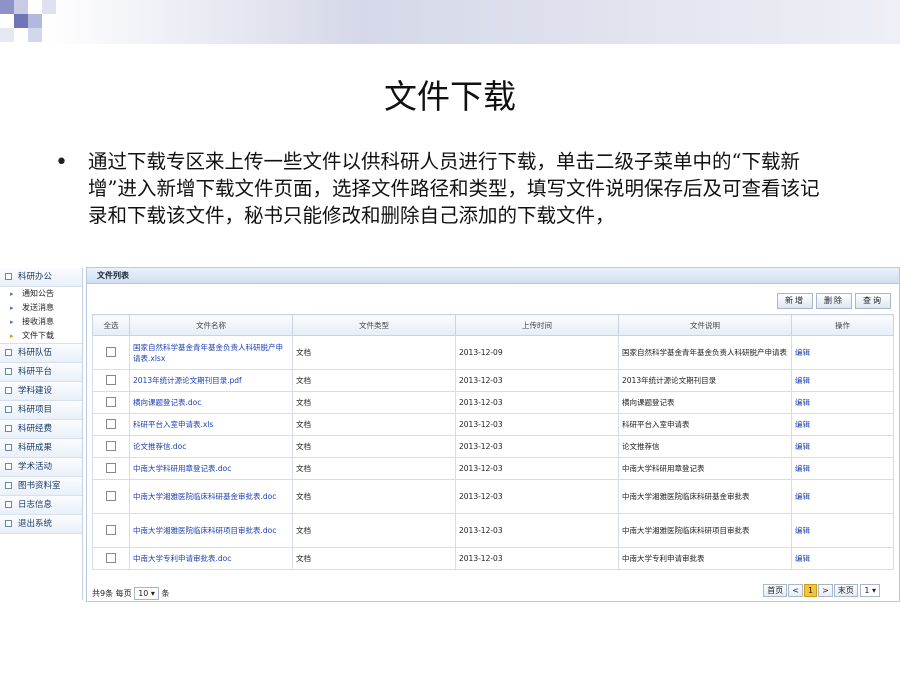 This screenshot has height=675, width=900. Describe the element at coordinates (41, 429) in the screenshot. I see `sidebar-item-funding: 科研经费` at that location.